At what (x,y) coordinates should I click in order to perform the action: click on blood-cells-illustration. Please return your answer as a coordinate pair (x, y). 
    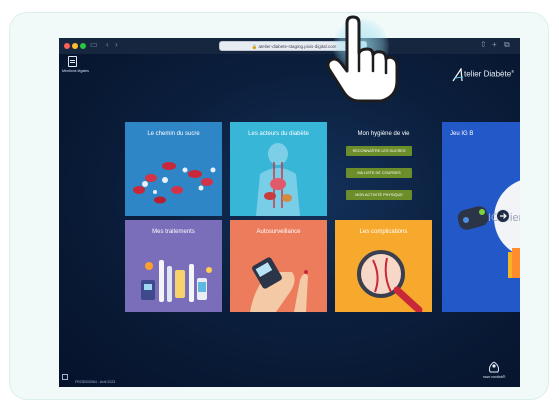
    Looking at the image, I should click on (174, 183).